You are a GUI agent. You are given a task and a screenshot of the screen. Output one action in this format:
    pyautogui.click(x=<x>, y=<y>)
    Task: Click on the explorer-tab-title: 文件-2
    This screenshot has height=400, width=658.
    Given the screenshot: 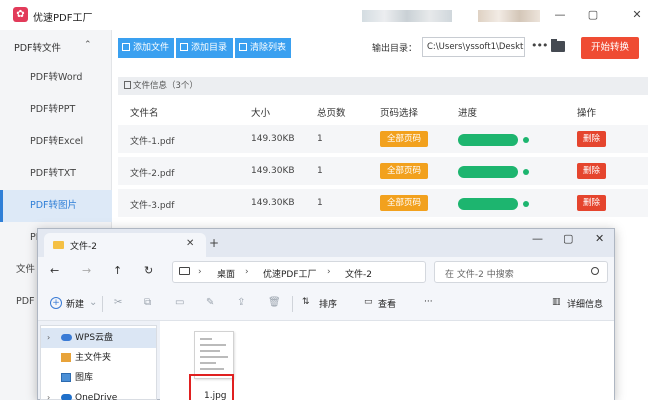 What is the action you would take?
    pyautogui.click(x=83, y=247)
    